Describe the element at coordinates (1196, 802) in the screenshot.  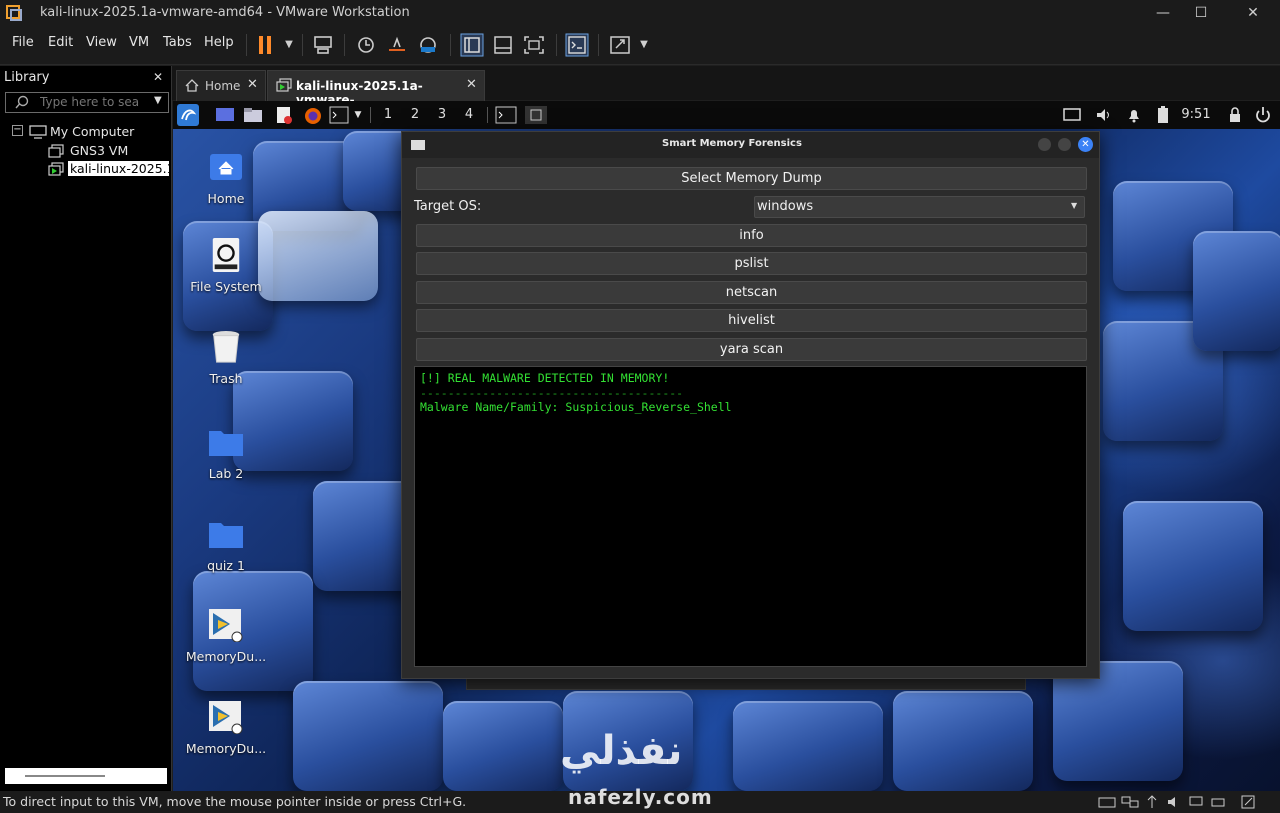
I see `display-status-icon` at that location.